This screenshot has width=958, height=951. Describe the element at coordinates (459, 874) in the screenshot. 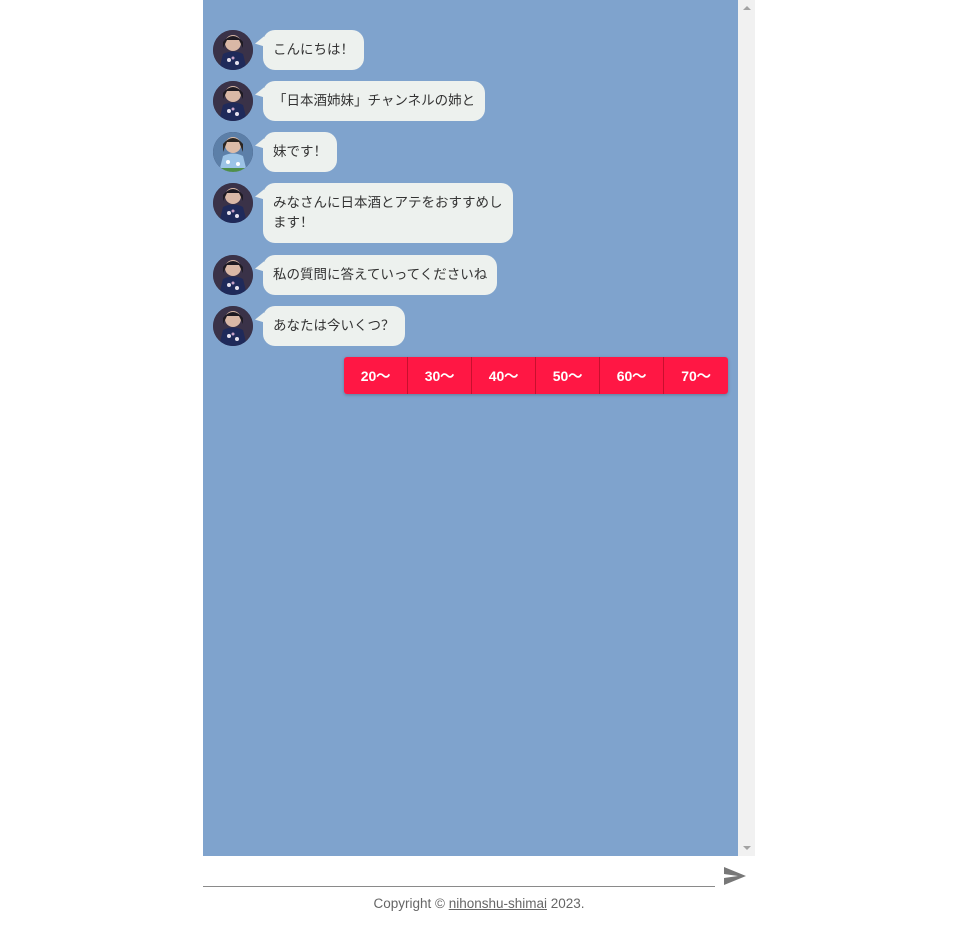

I see `message-input` at that location.